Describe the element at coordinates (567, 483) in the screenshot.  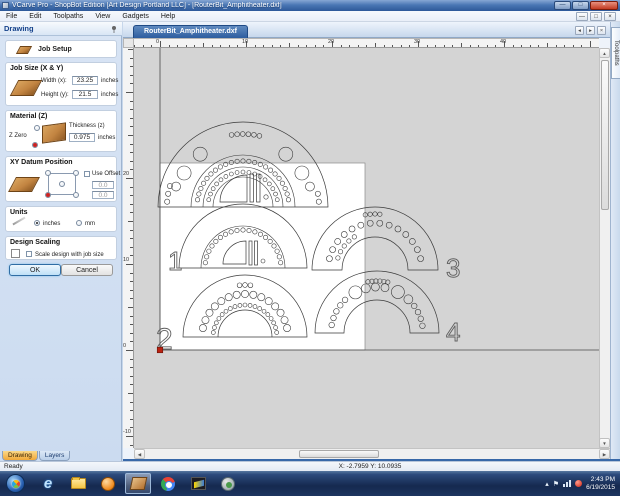
I see `network-icon` at that location.